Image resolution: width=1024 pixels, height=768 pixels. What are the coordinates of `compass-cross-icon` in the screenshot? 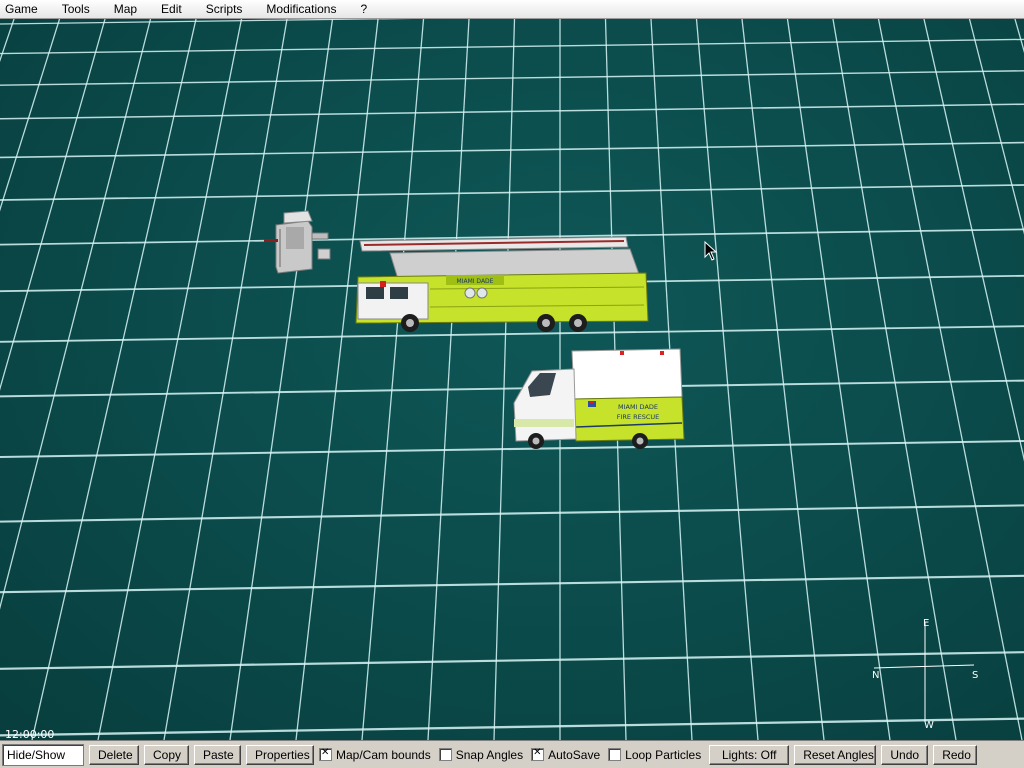 It's located at (924, 672).